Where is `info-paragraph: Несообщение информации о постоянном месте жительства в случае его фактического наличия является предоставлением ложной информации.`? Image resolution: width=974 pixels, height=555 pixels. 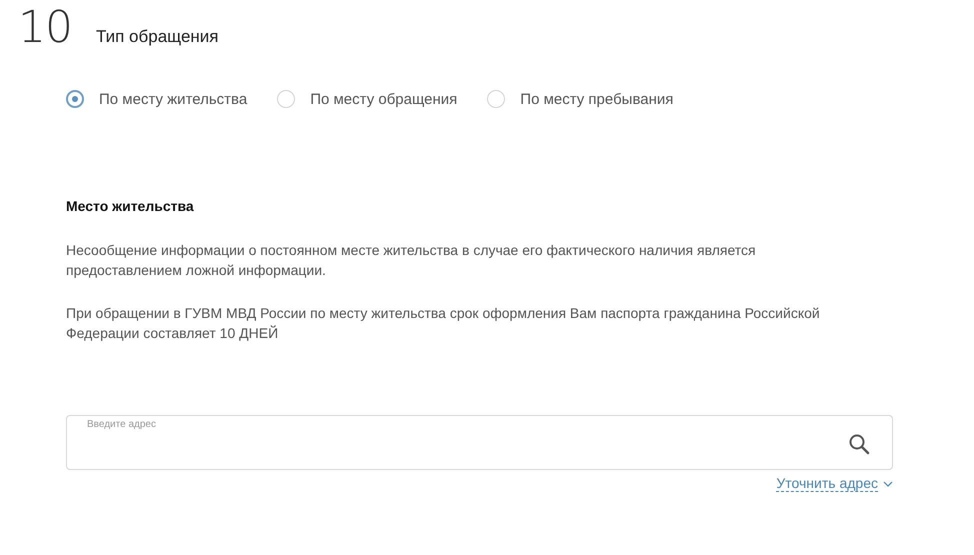
info-paragraph: Несообщение информации о постоянном месте жительства в случае его фактического наличия является предоставлением ложной информации. is located at coordinates (411, 260).